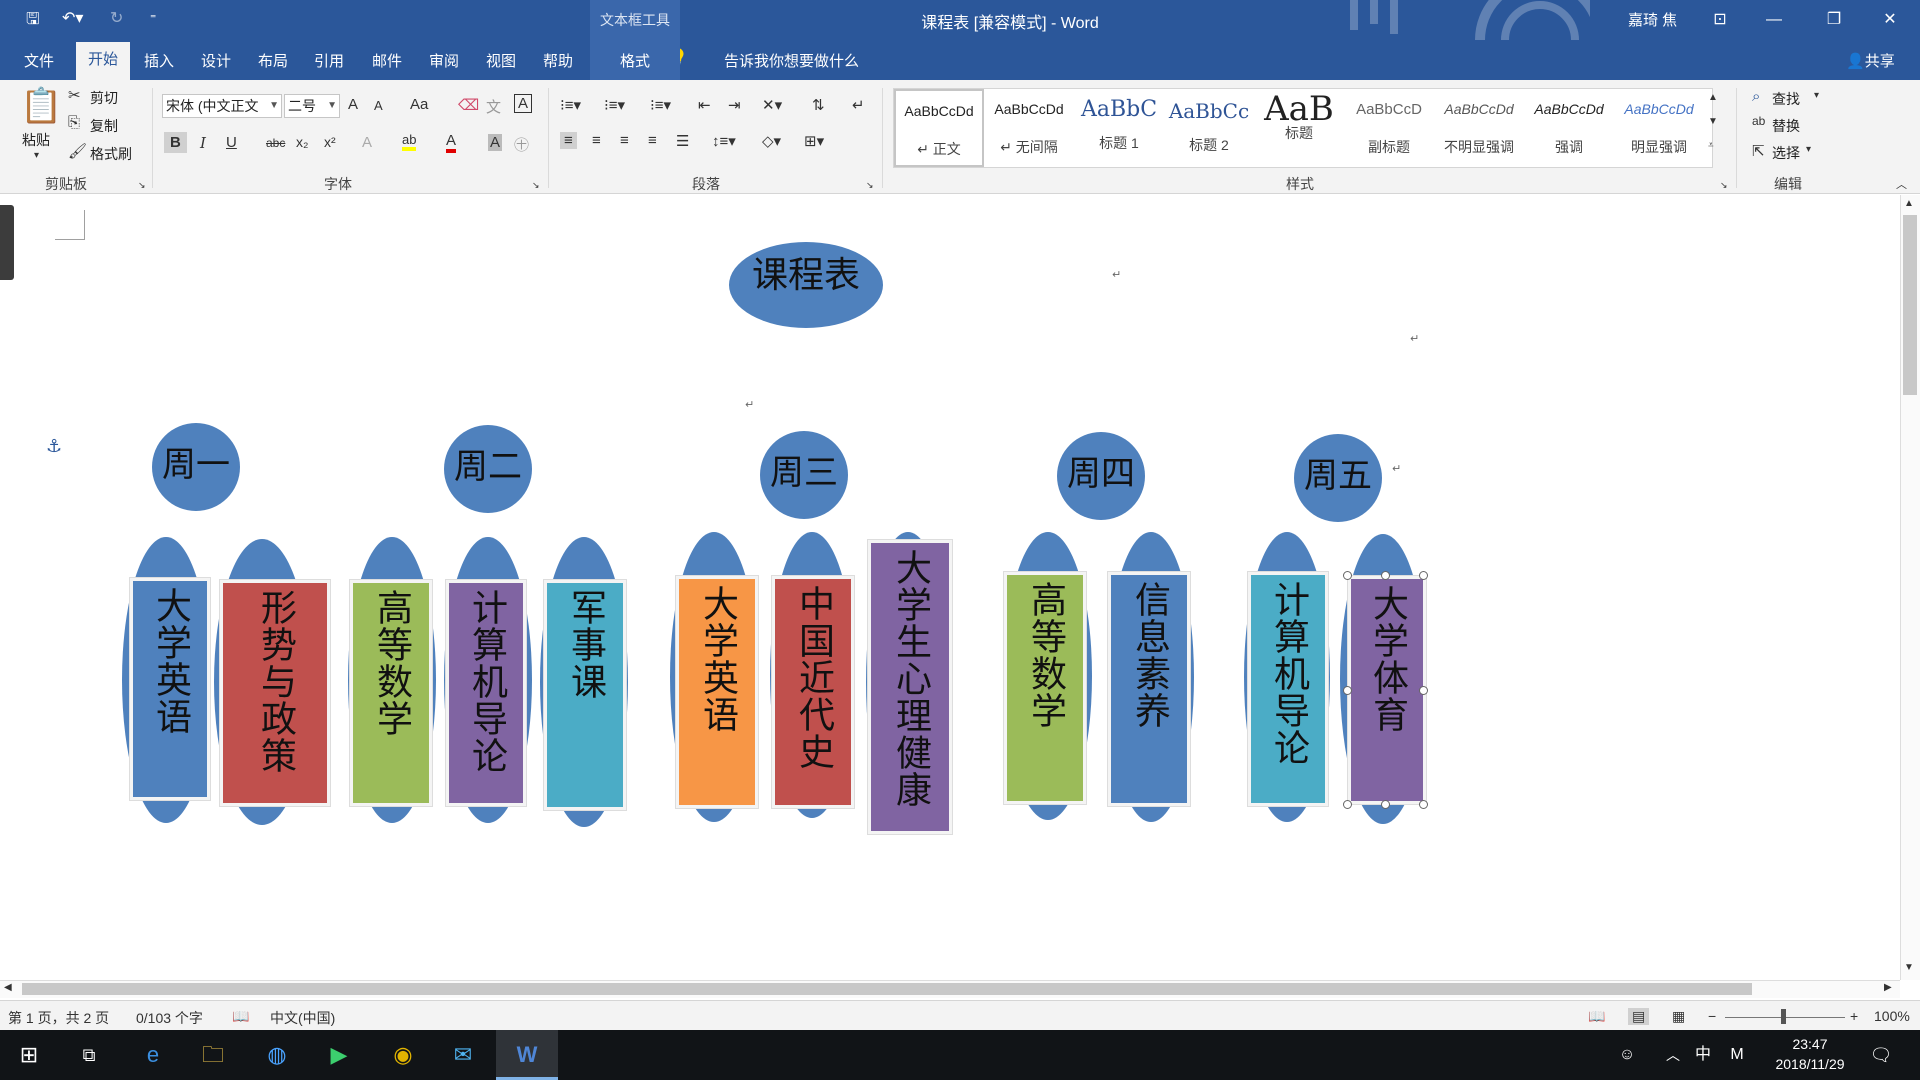 This screenshot has height=1080, width=1920. What do you see at coordinates (302, 1018) in the screenshot?
I see `language-indicator: 中文(中国)` at bounding box center [302, 1018].